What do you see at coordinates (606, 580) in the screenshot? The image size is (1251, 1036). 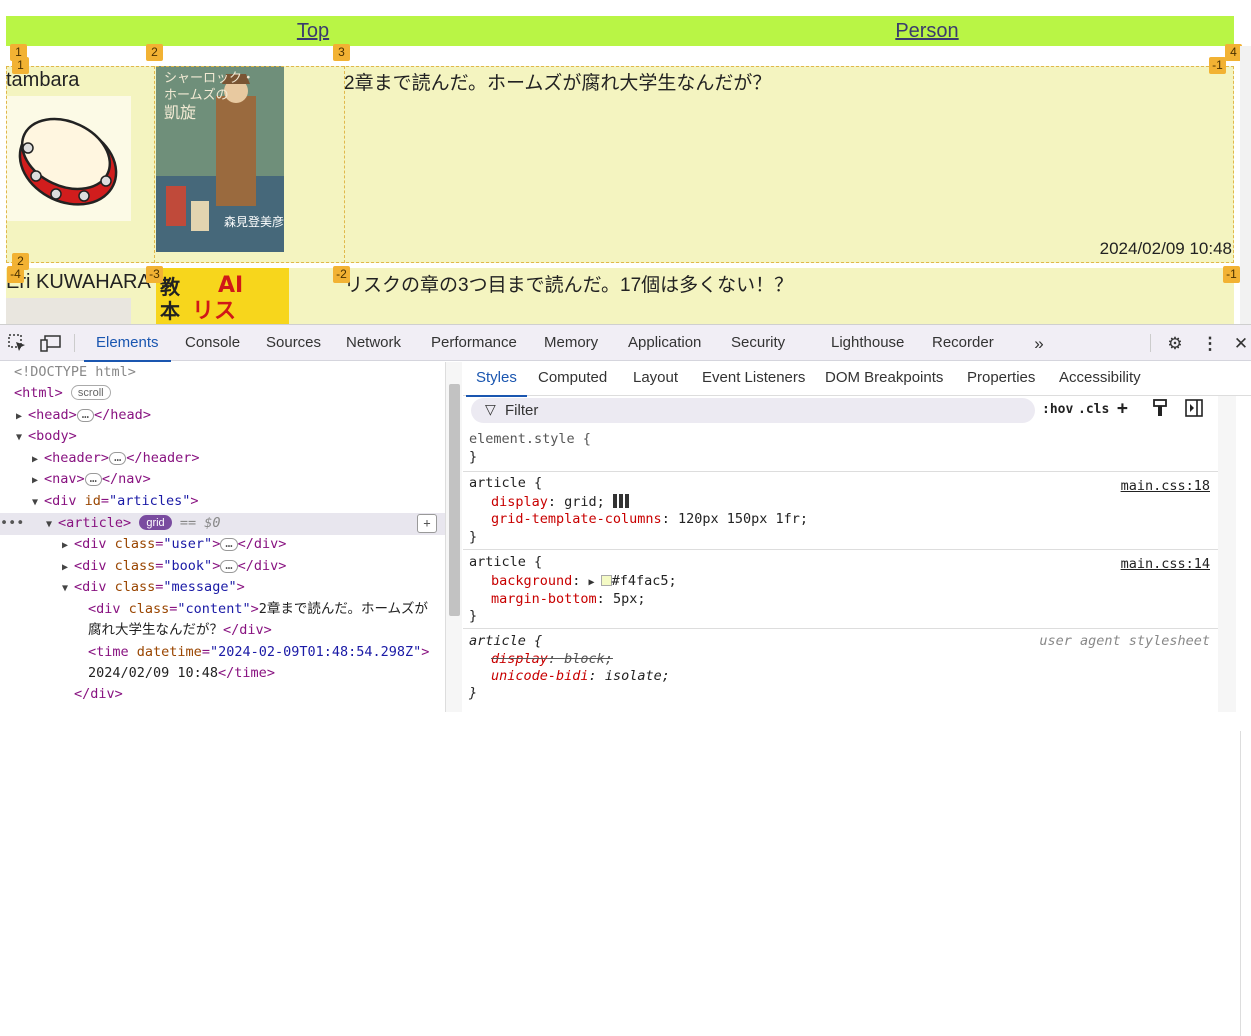 I see `color-swatch` at bounding box center [606, 580].